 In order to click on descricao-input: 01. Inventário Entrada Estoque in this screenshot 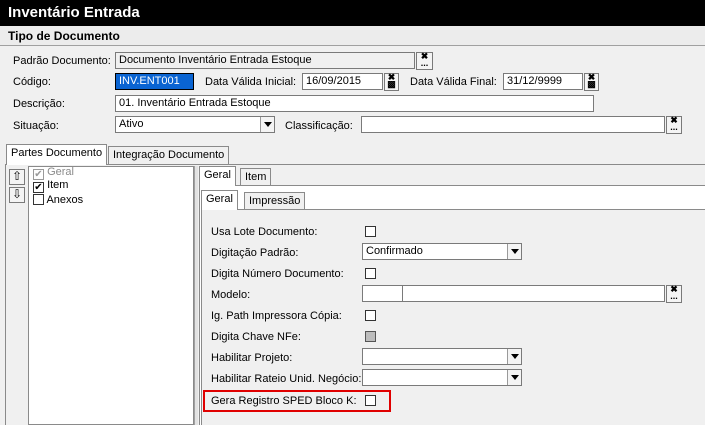, I will do `click(354, 103)`.